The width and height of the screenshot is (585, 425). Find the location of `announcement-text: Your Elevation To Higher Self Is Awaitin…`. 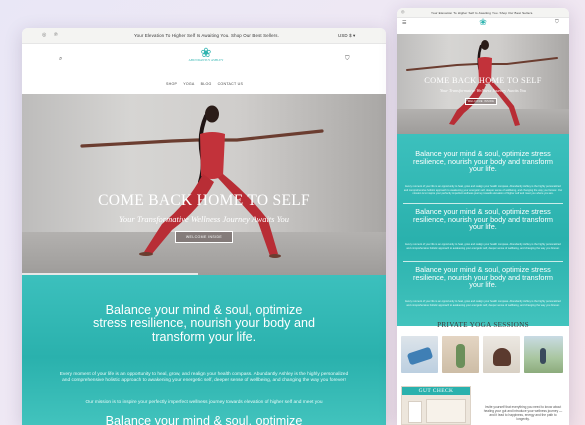

announcement-text: Your Elevation To Higher Self Is Awaitin… is located at coordinates (206, 35).